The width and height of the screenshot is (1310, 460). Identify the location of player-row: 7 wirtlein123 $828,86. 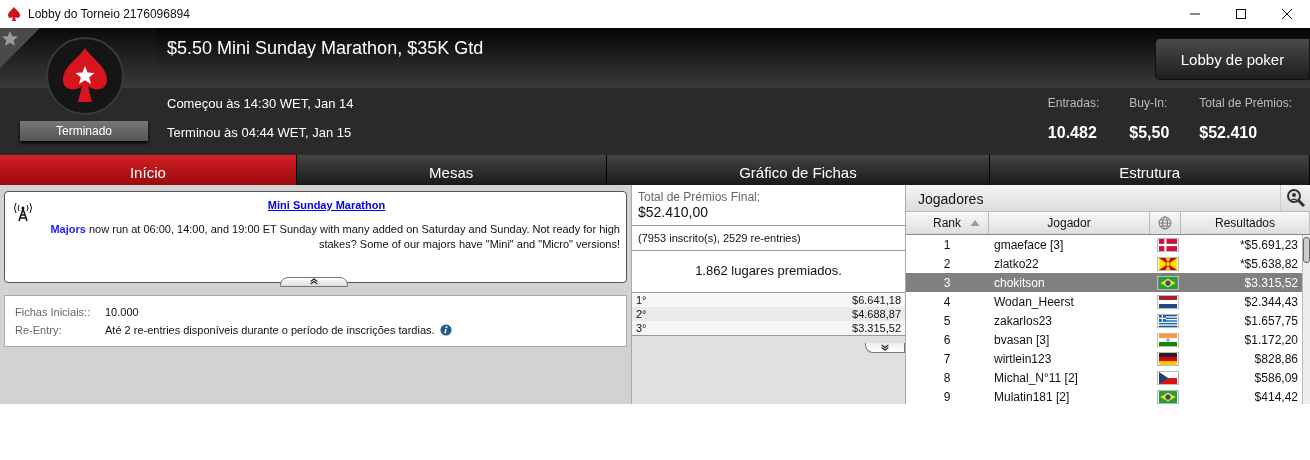
(1104, 358).